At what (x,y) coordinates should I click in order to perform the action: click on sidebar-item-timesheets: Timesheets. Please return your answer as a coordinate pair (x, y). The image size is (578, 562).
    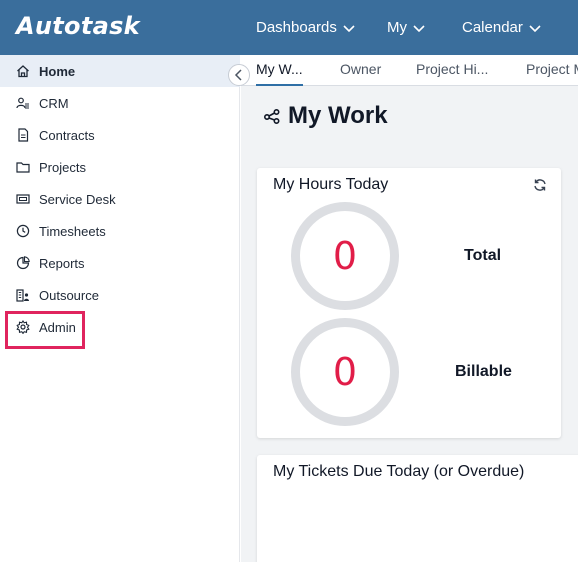
    Looking at the image, I should click on (120, 231).